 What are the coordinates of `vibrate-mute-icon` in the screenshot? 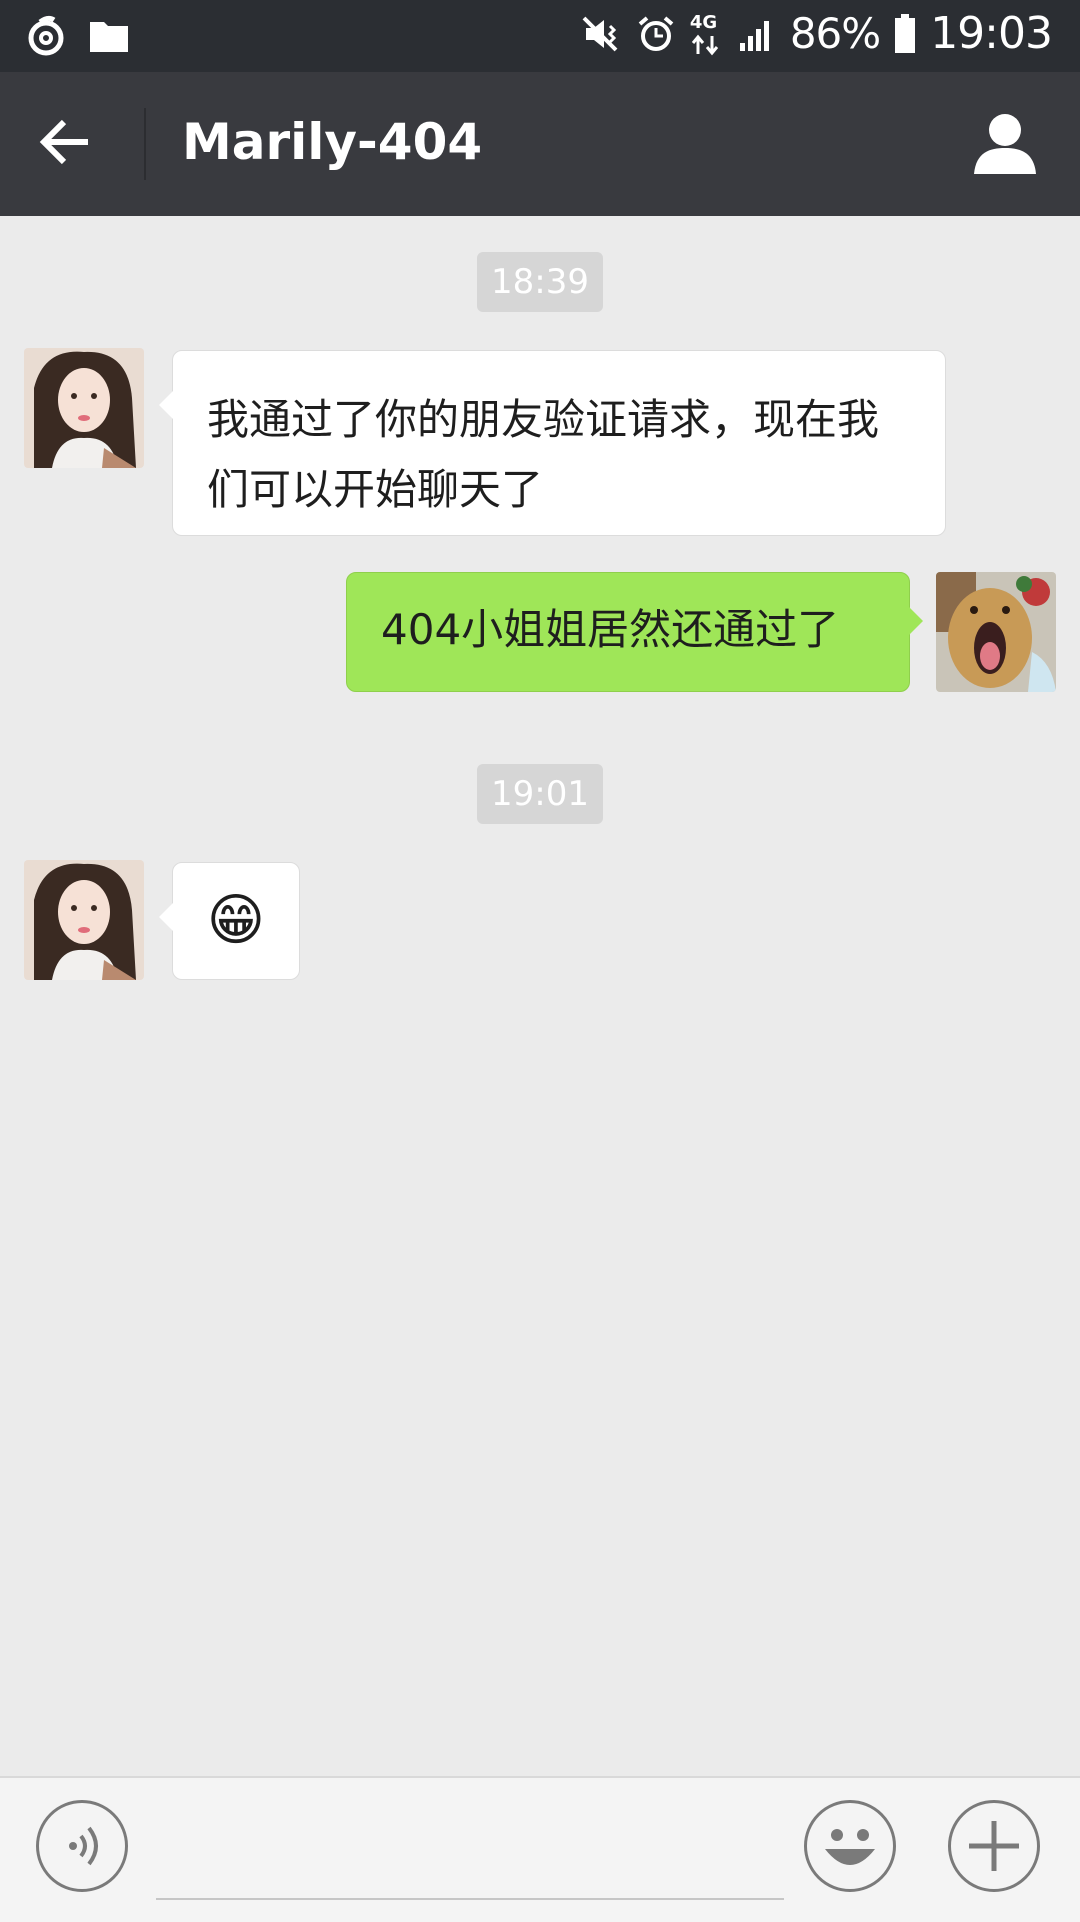 It's located at (600, 33).